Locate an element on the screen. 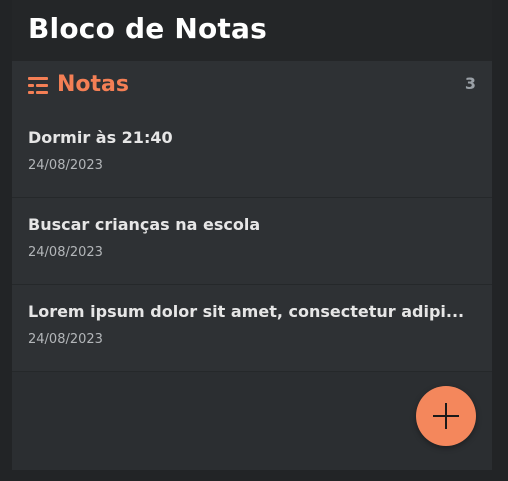 This screenshot has width=508, height=481. note-title: Buscar crianças na escola is located at coordinates (144, 224).